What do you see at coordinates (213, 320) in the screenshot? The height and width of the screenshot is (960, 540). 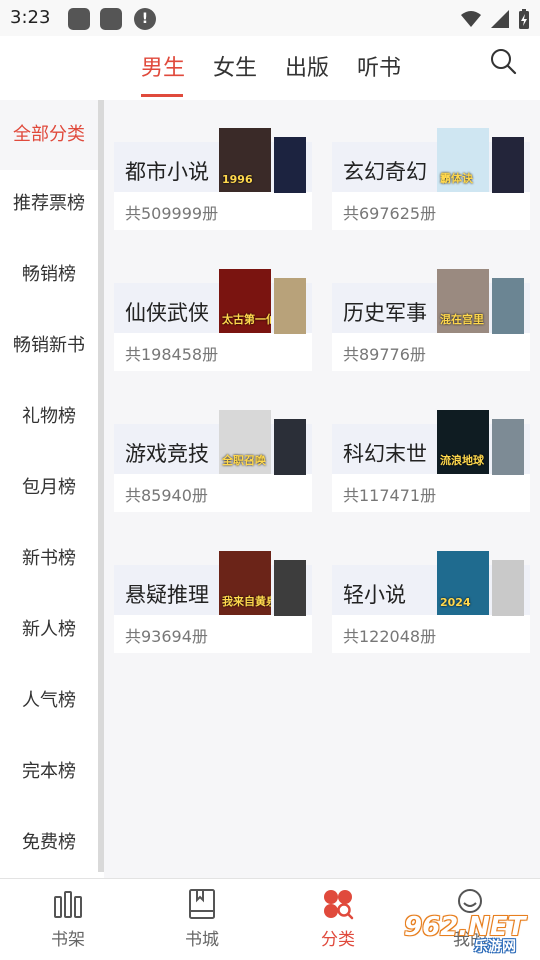 I see `category-card-xianxia: 太古第一仙 仙侠武侠 共198458册` at bounding box center [213, 320].